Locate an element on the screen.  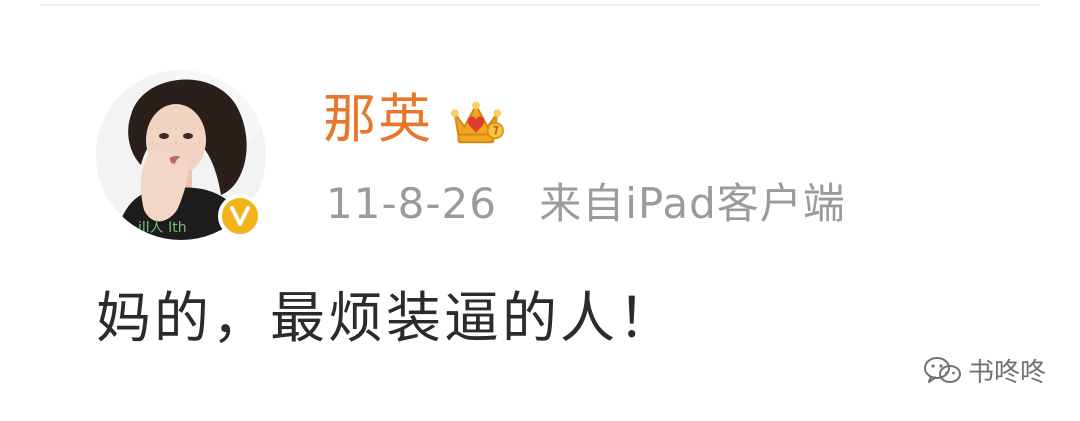
verified-badge is located at coordinates (240, 216).